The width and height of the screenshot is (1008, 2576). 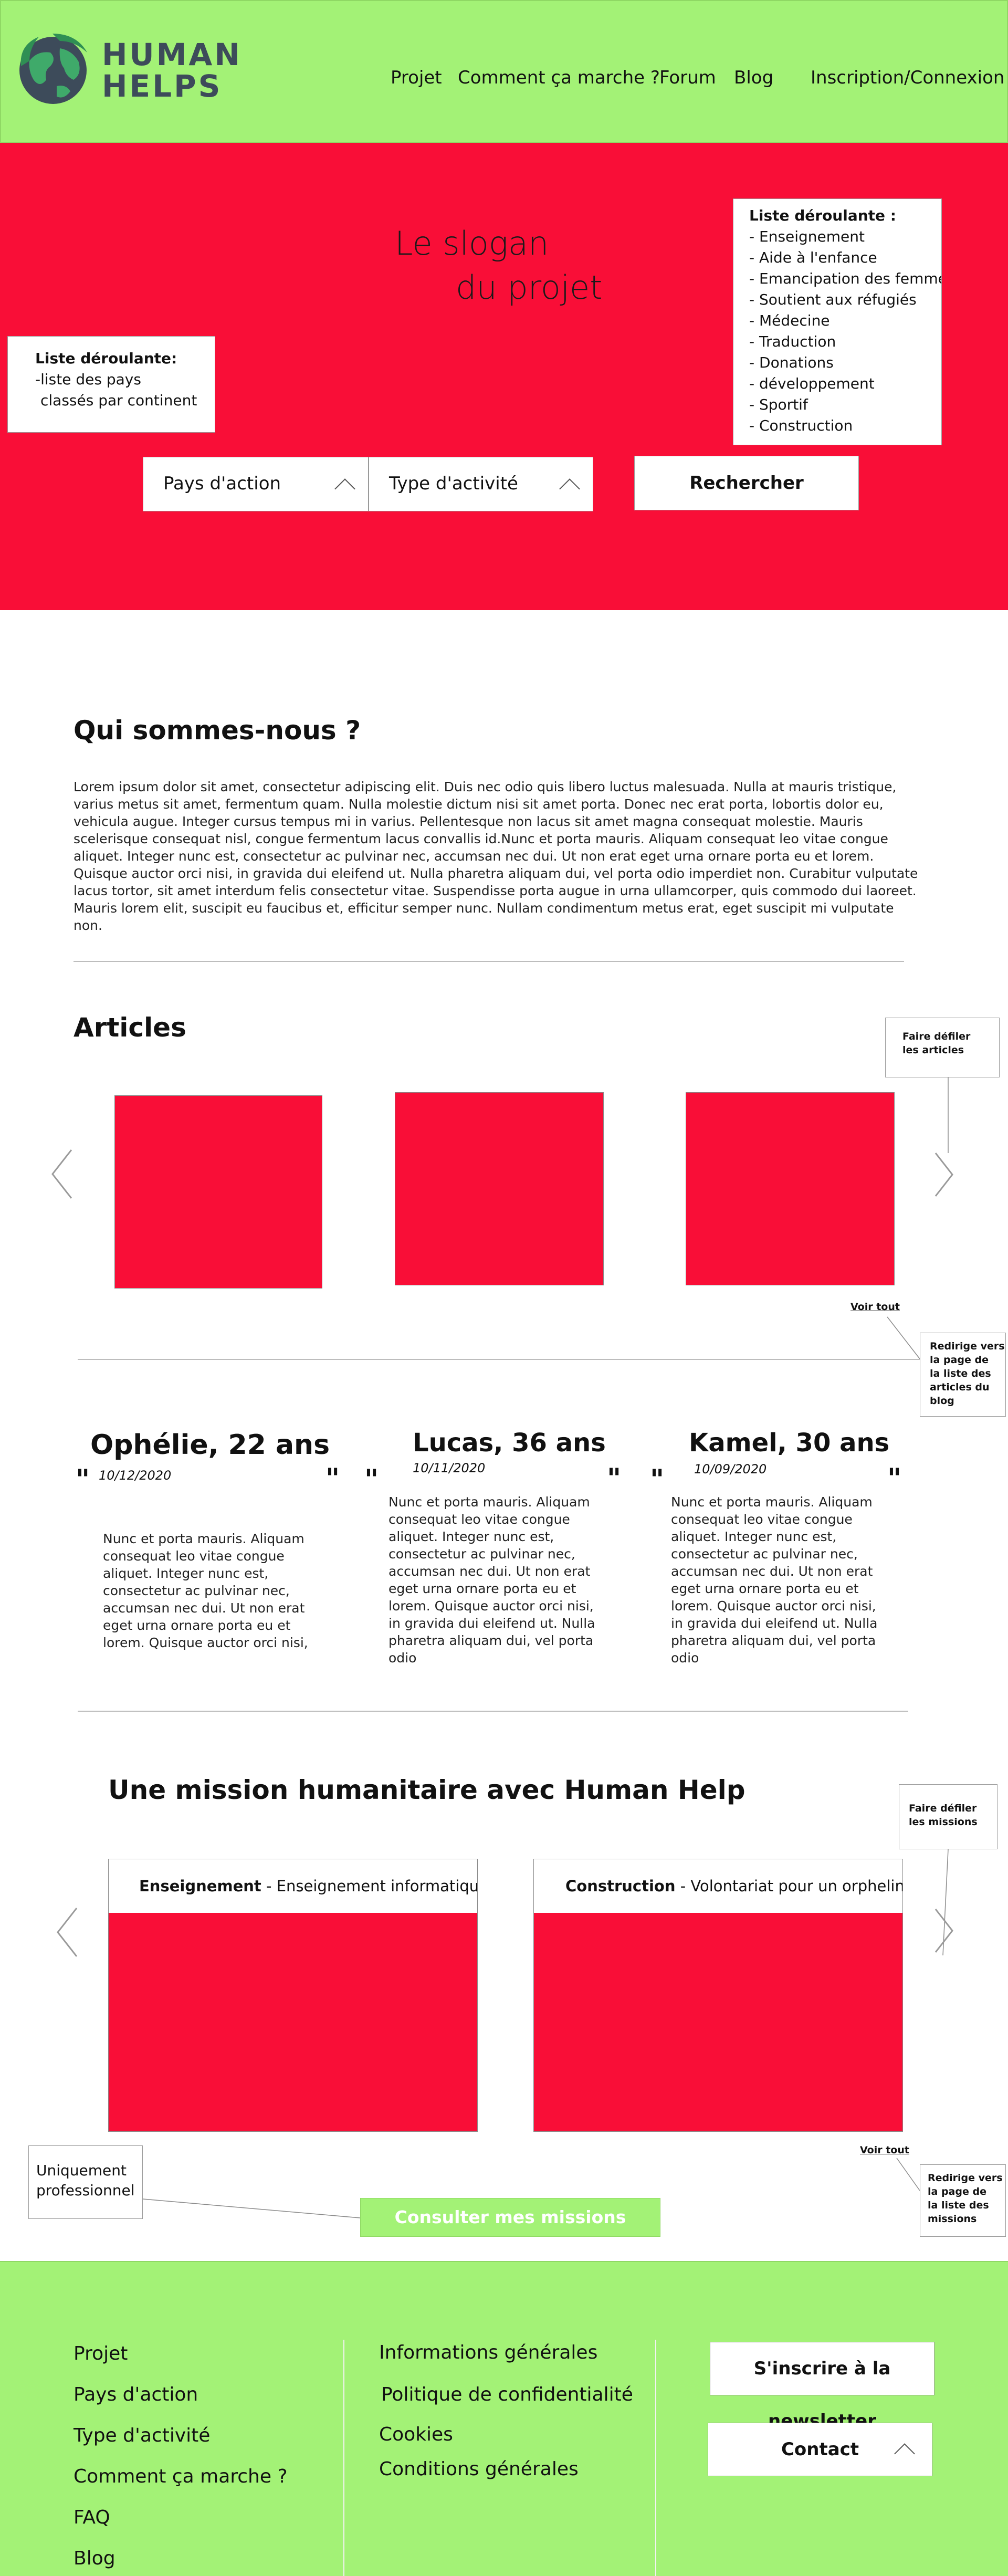 I want to click on annotation-professional-only: Uniquement professionnel, so click(x=85, y=2182).